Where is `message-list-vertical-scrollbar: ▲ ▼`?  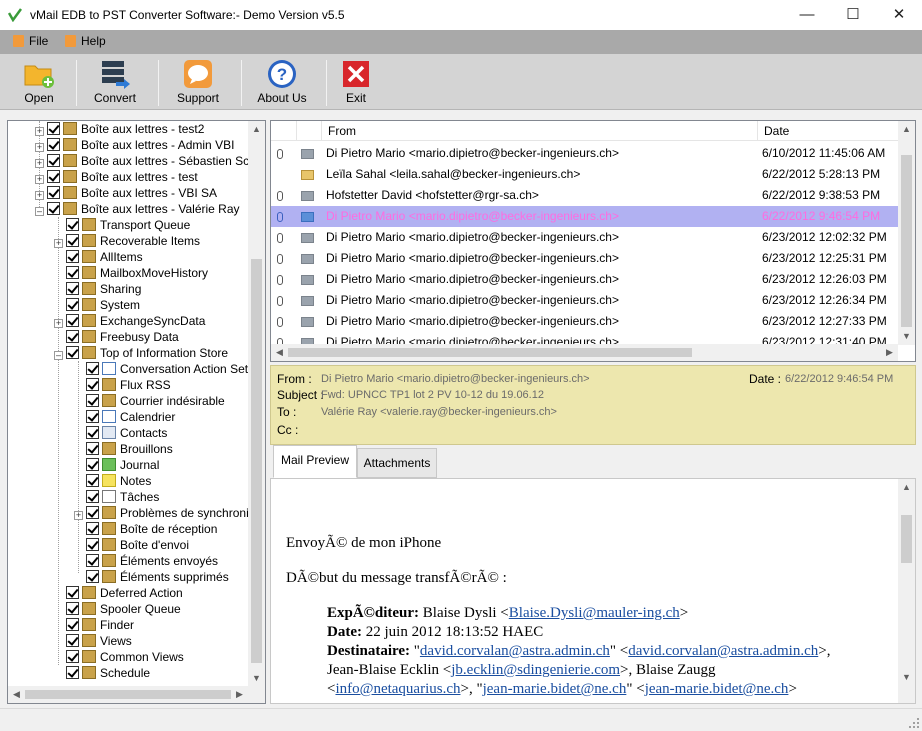
message-list-vertical-scrollbar: ▲ ▼ is located at coordinates (906, 233).